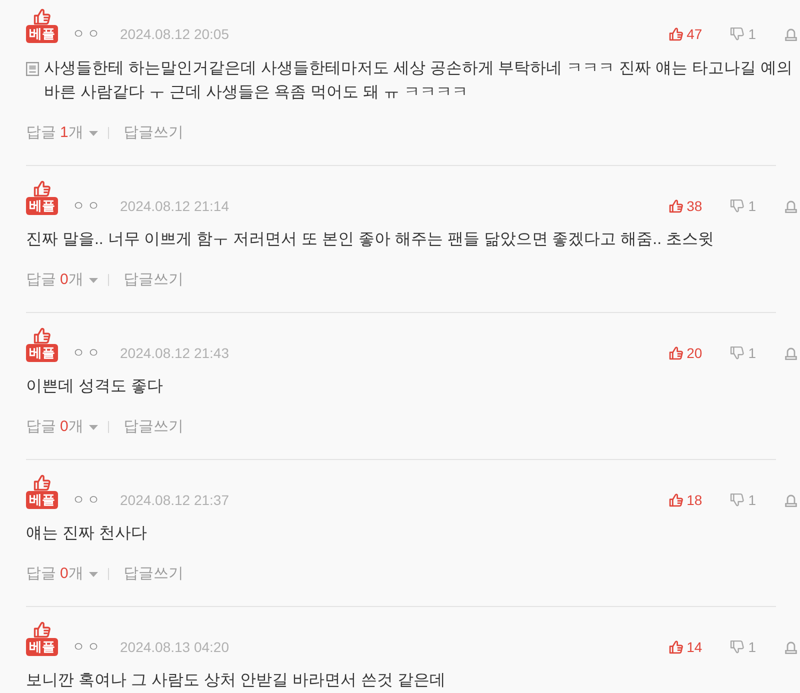 This screenshot has width=800, height=693. I want to click on comment-date: 2024.08.13 04:20, so click(174, 647).